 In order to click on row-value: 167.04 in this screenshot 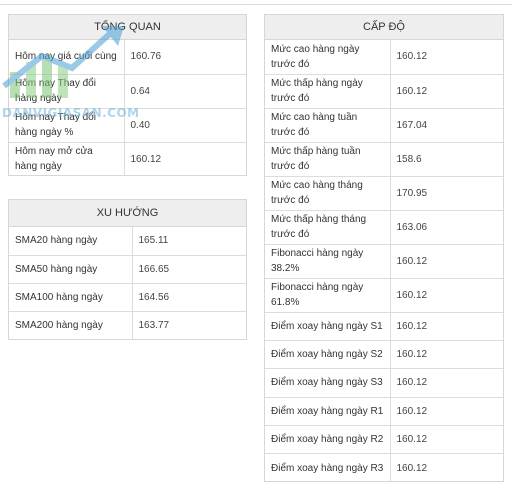, I will do `click(446, 125)`.